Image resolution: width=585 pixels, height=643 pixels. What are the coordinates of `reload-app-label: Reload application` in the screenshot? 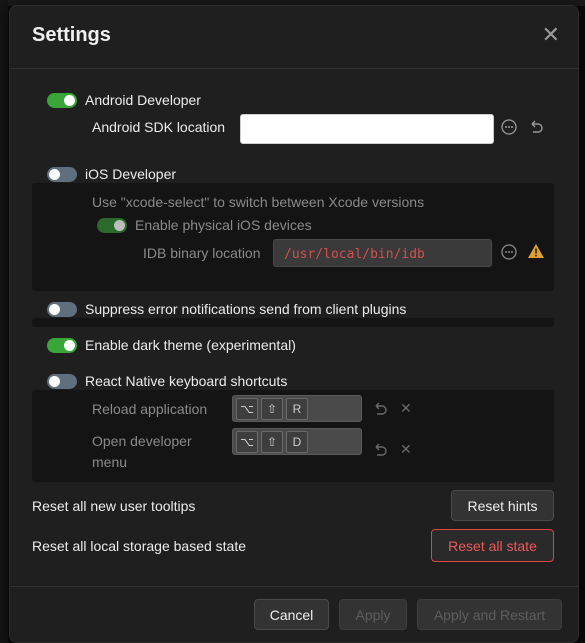 It's located at (150, 409).